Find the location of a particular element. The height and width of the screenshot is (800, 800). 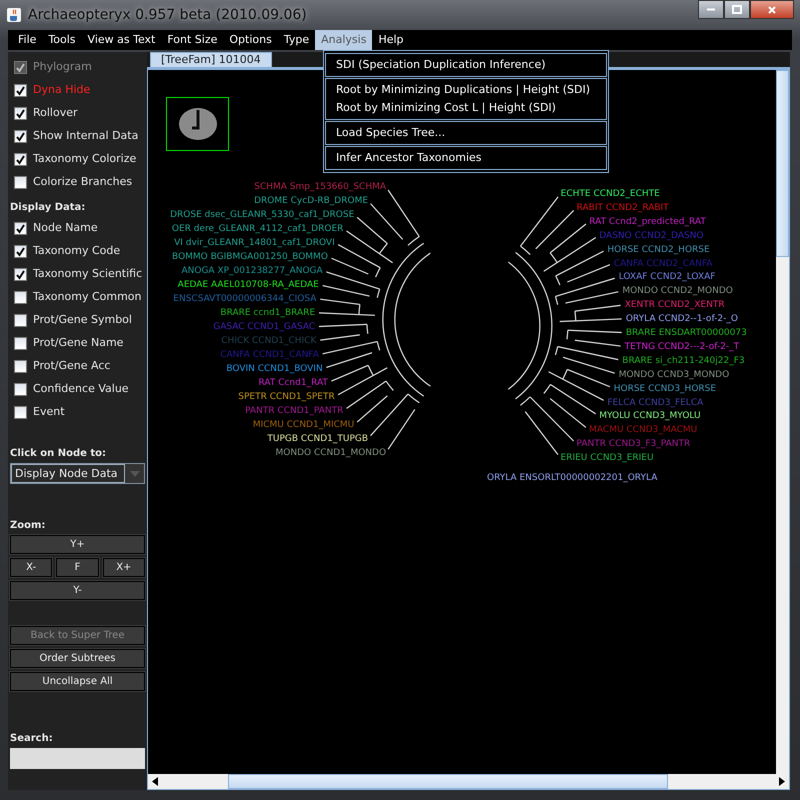

leaf-label: MYOLU CCND3_MYOLU is located at coordinates (650, 416).